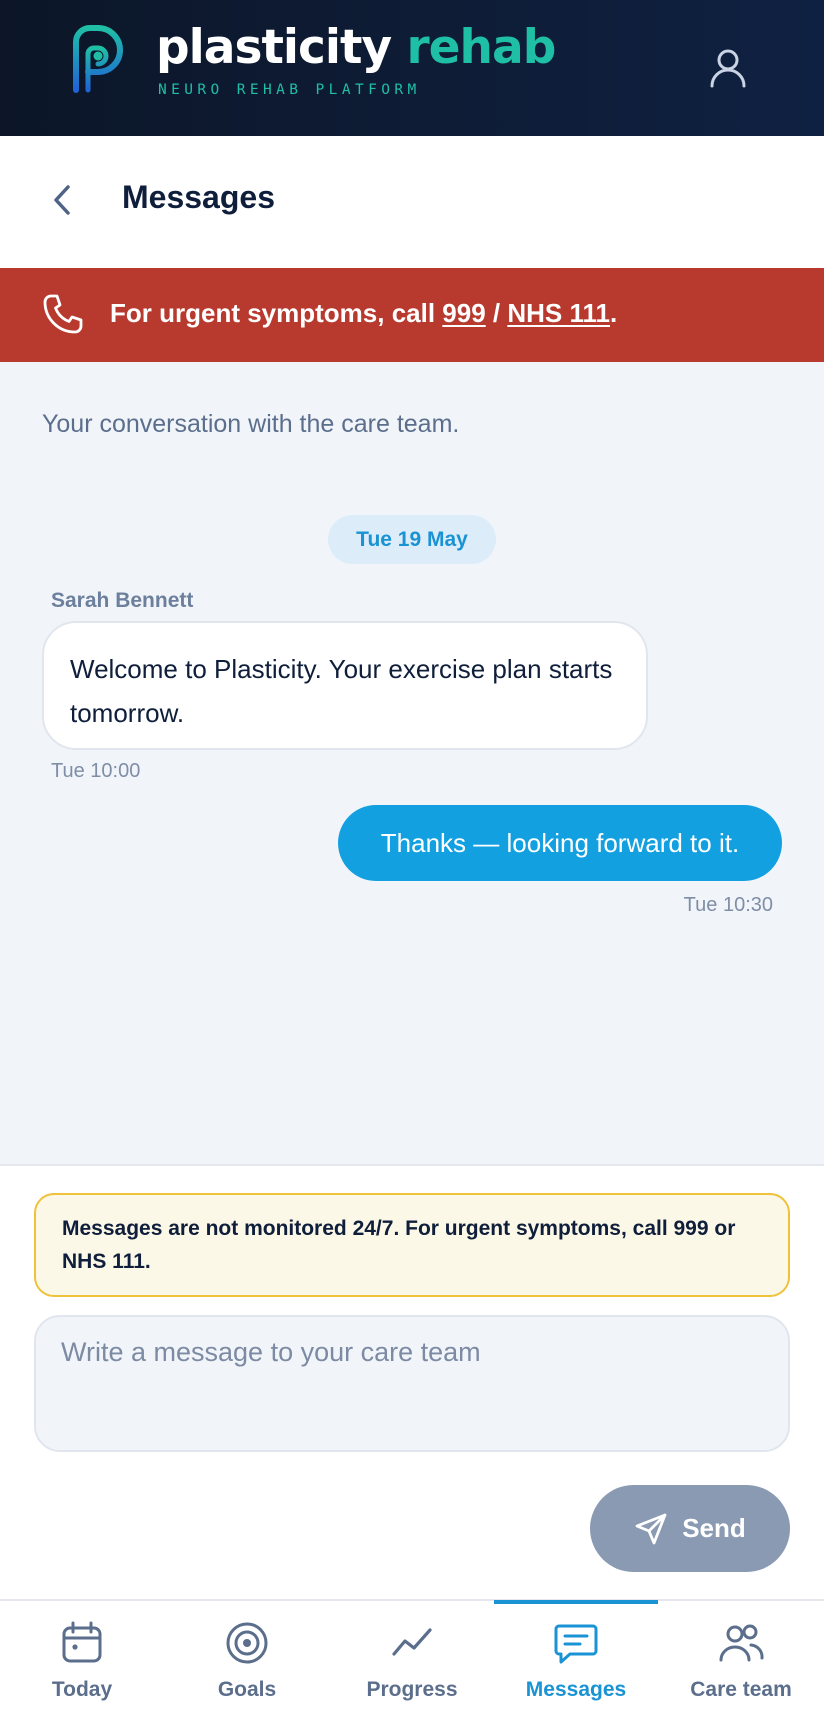 The image size is (824, 1720). I want to click on conversation-intro: Your conversation with the care team., so click(251, 424).